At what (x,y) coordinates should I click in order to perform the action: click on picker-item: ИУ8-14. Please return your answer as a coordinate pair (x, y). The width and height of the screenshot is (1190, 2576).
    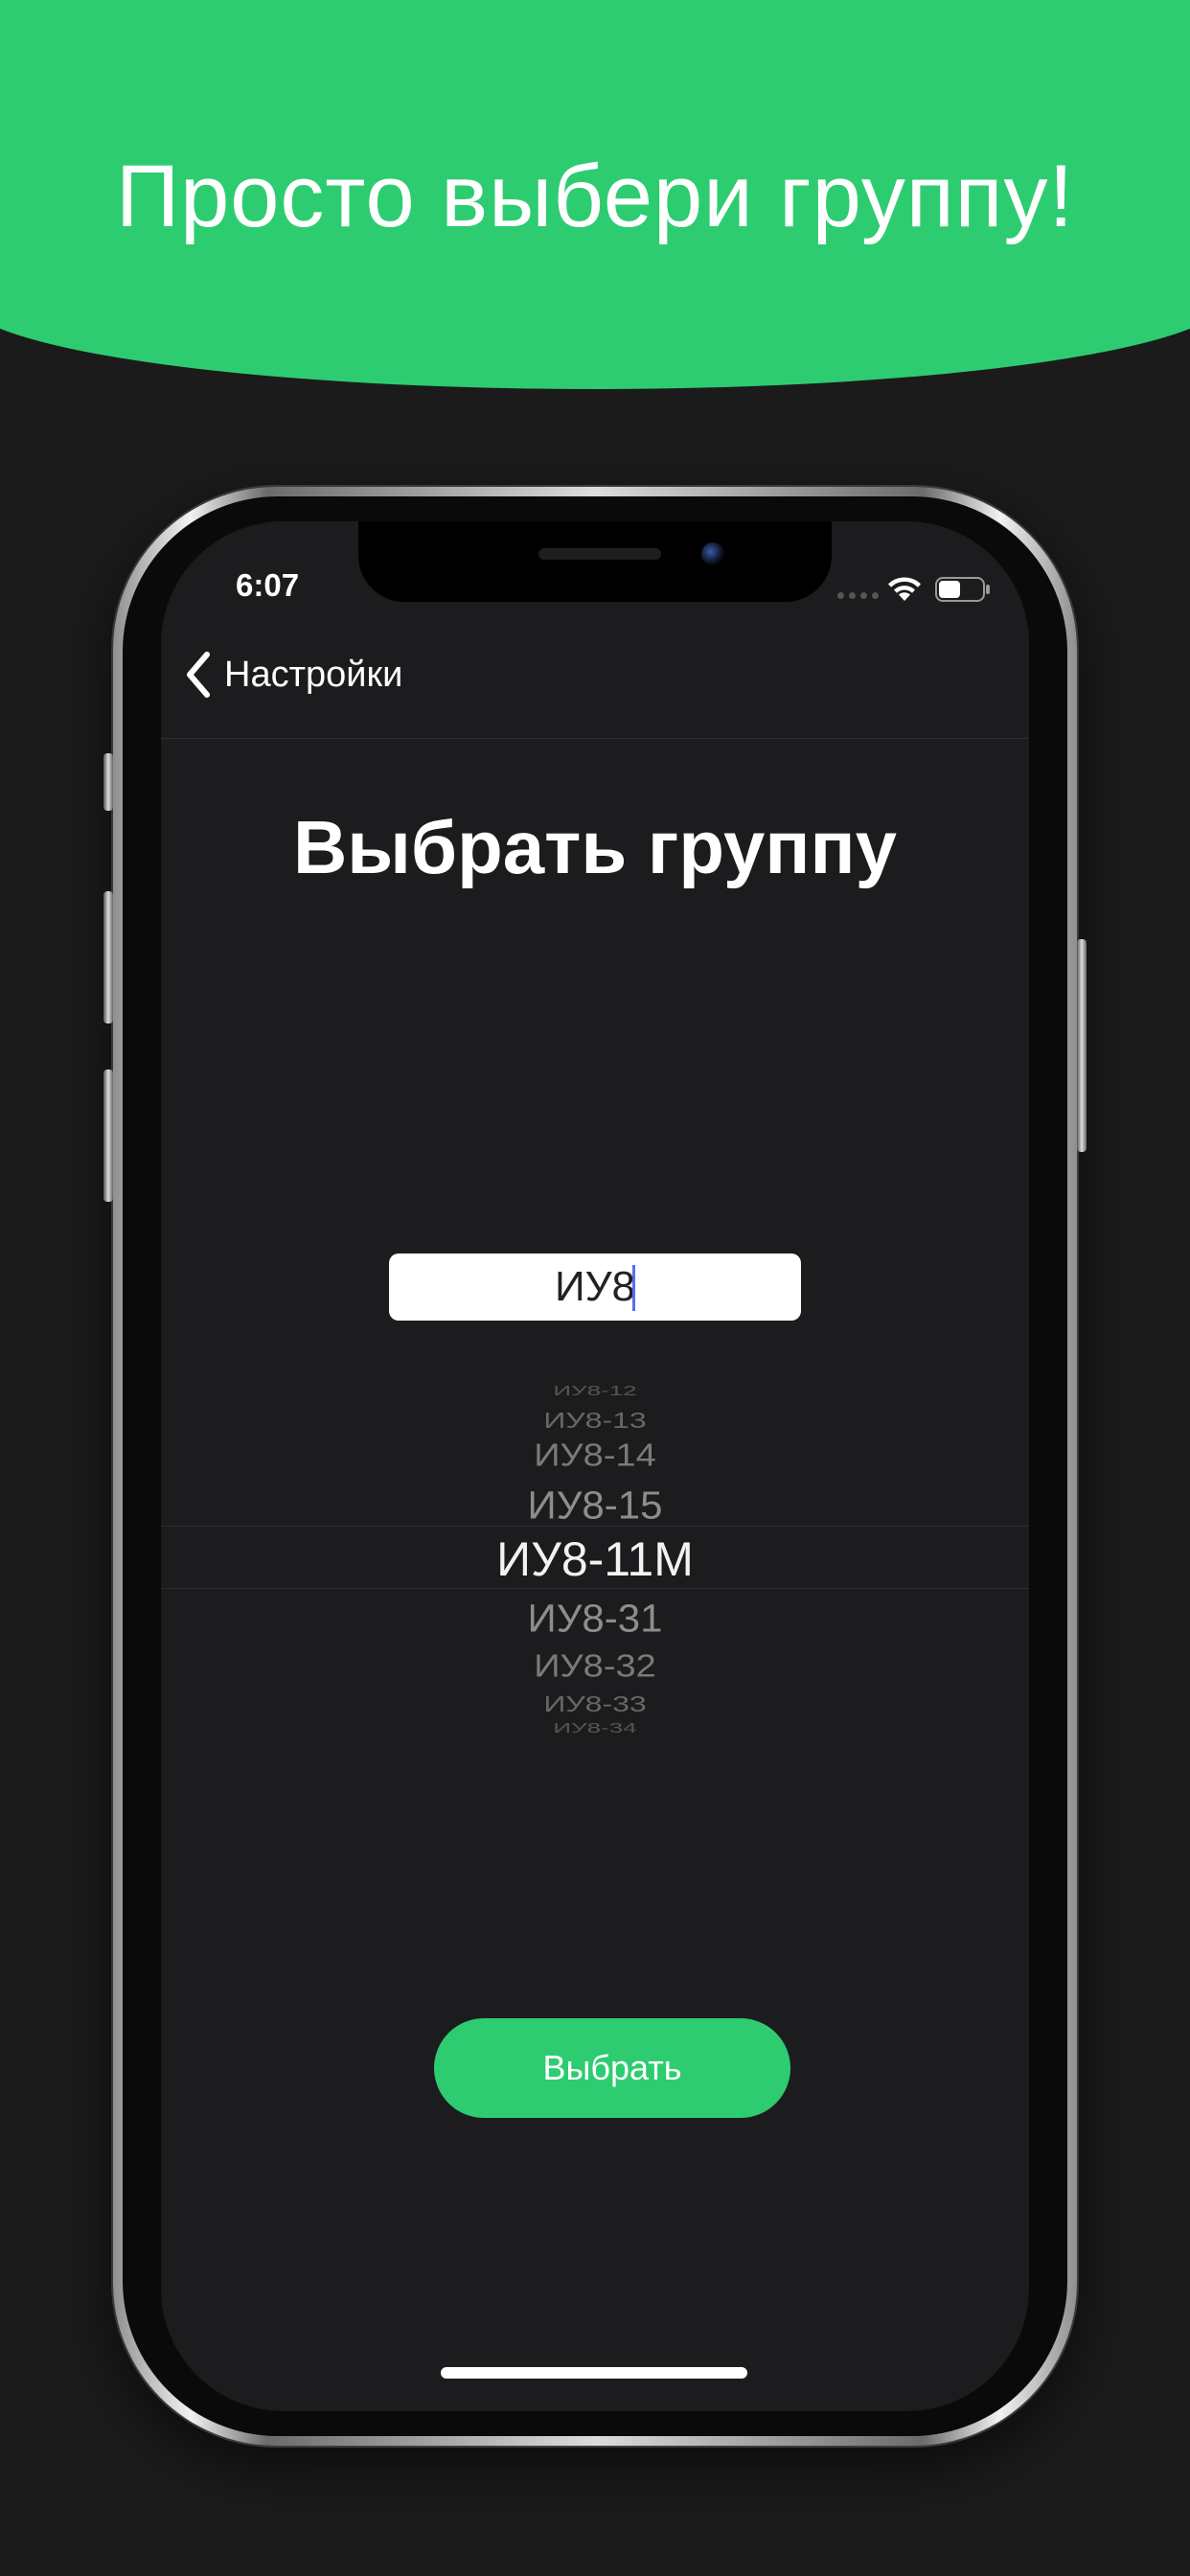
    Looking at the image, I should click on (595, 1455).